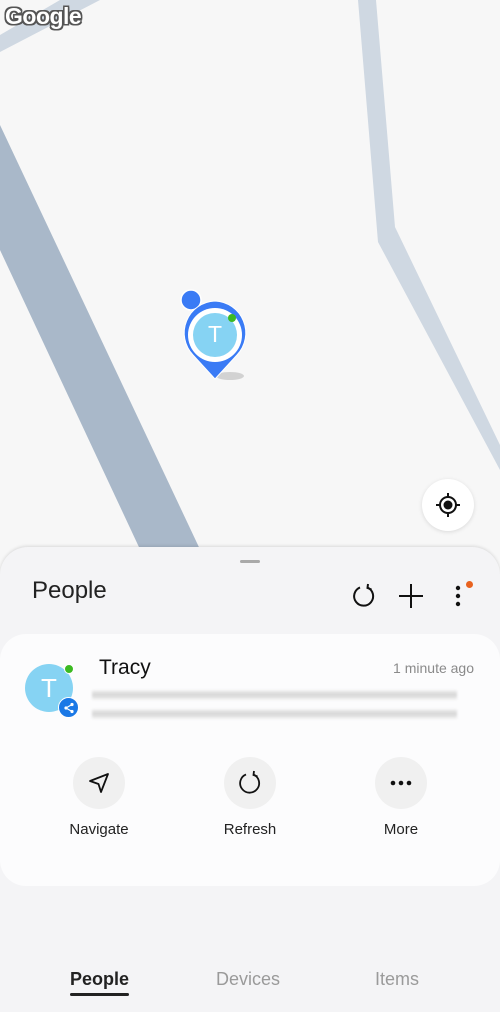  Describe the element at coordinates (250, 829) in the screenshot. I see `refresh-label: Refresh` at that location.